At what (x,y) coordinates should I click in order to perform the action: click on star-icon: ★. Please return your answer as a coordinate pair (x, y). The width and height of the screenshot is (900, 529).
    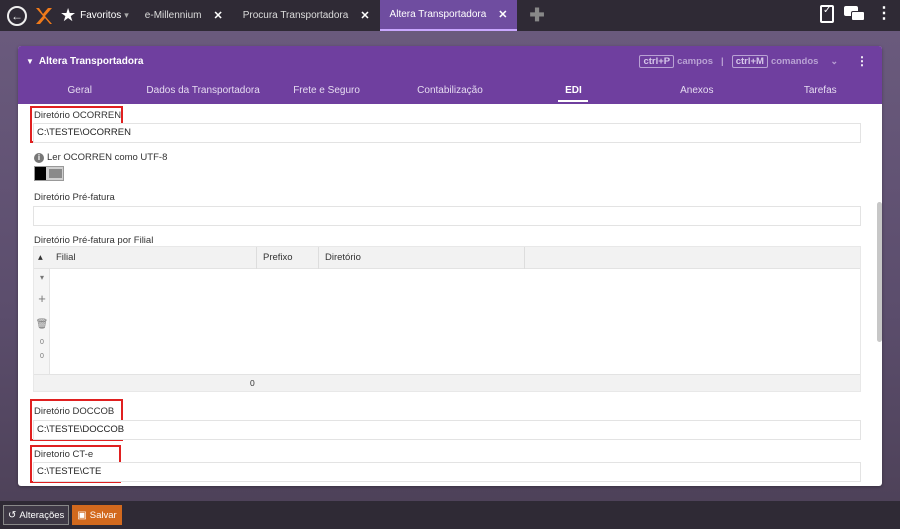
    Looking at the image, I should click on (68, 15).